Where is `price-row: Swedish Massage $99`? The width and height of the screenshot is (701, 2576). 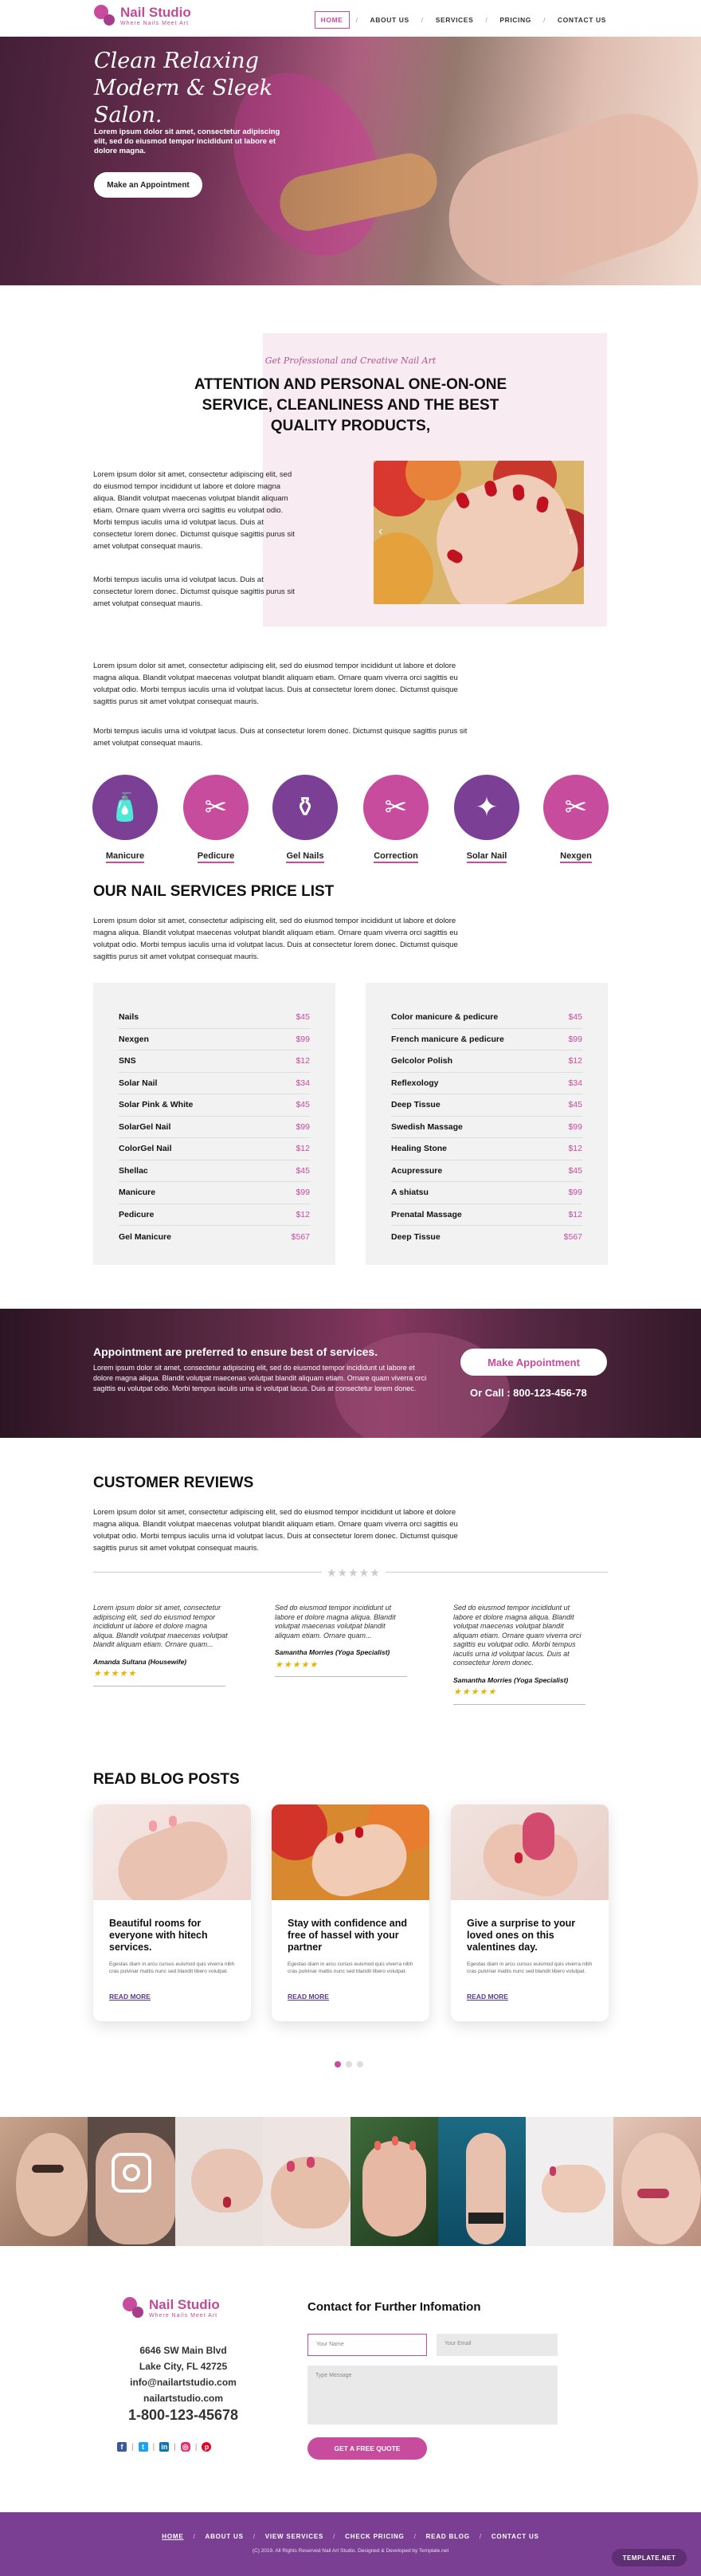 price-row: Swedish Massage $99 is located at coordinates (486, 1127).